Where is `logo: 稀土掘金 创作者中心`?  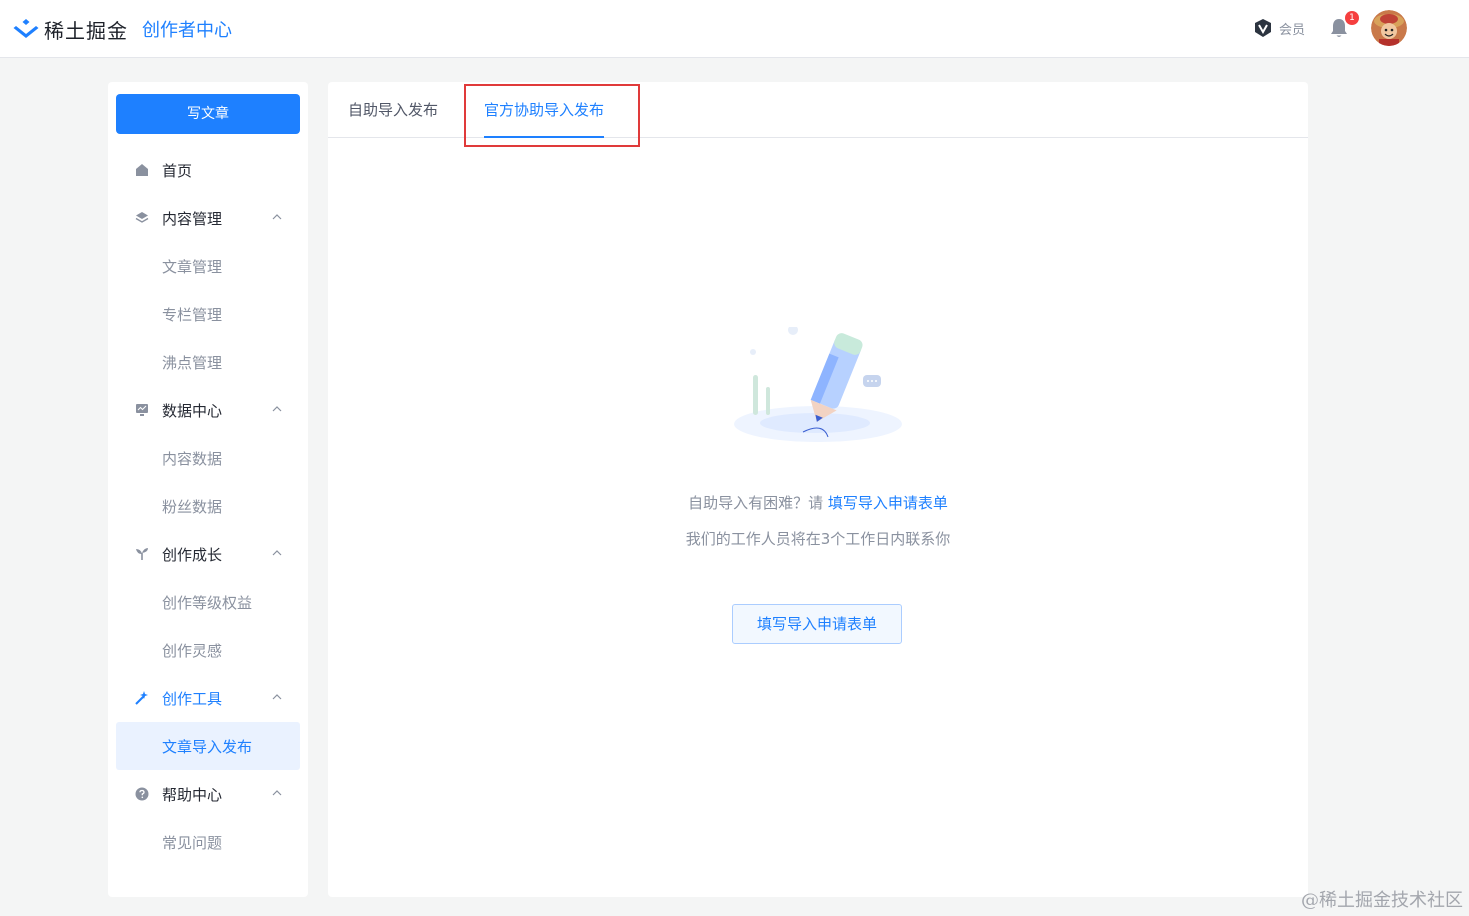
logo: 稀土掘金 创作者中心 is located at coordinates (122, 29).